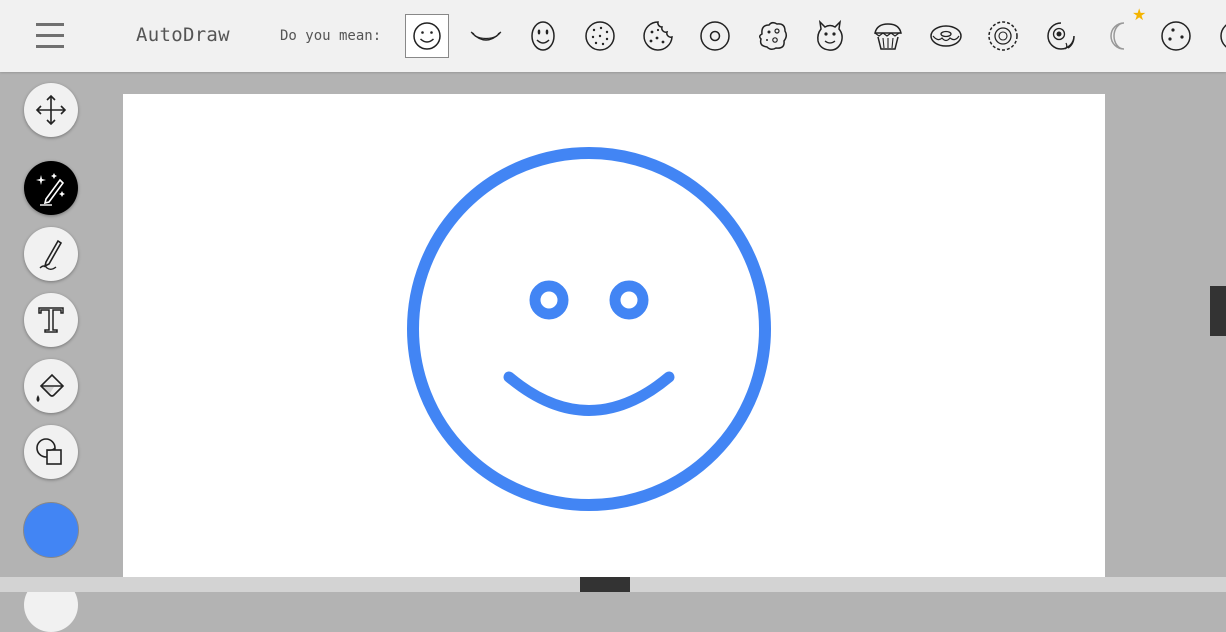 The image size is (1226, 632). I want to click on hamburger-menu-icon, so click(50, 24).